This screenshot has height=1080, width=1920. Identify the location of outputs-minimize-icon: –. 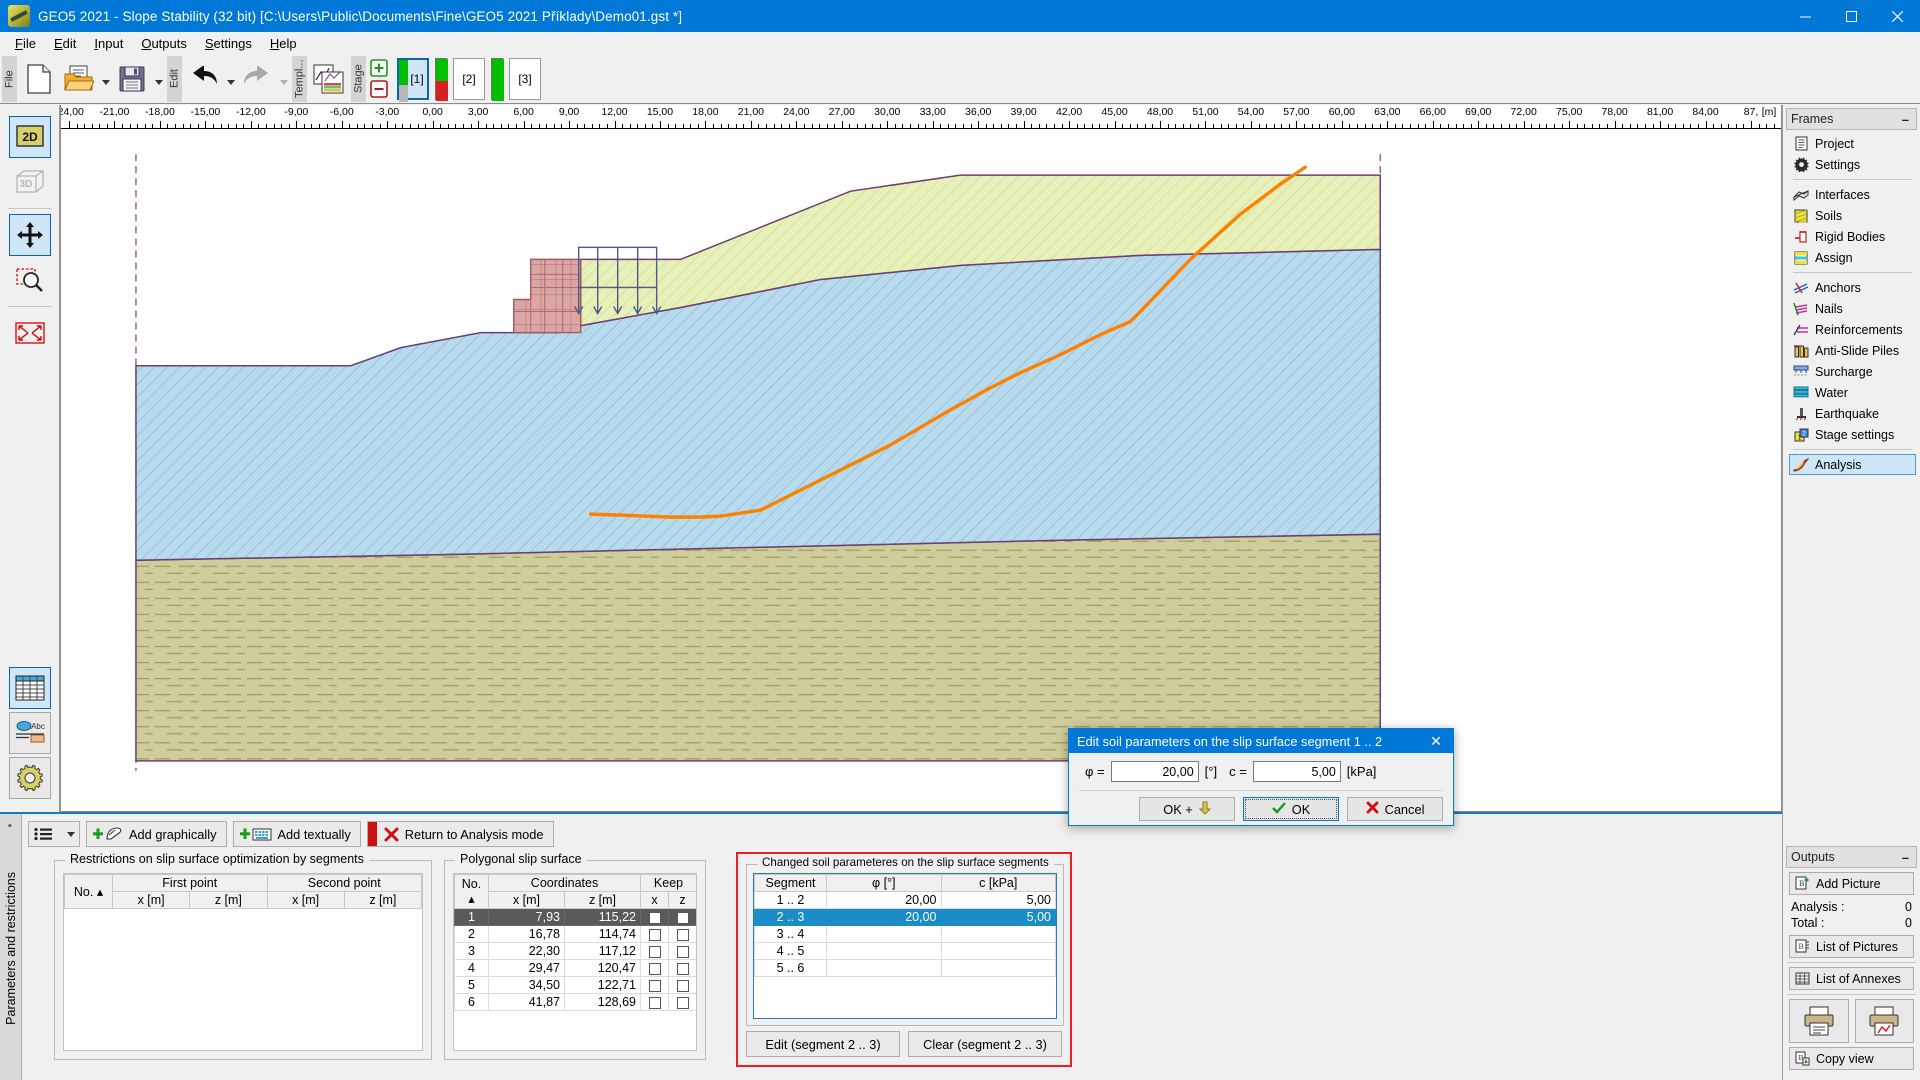
(1907, 857).